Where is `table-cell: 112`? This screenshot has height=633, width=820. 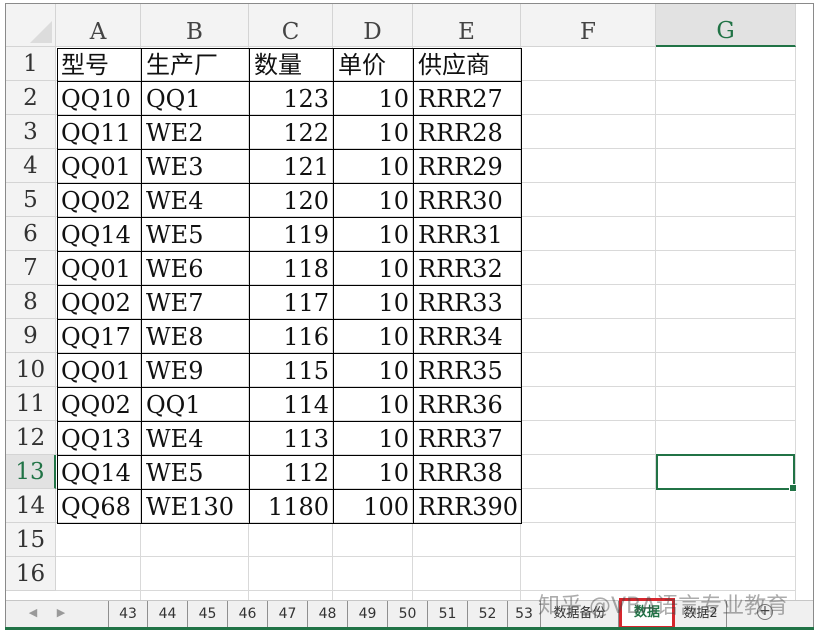
table-cell: 112 is located at coordinates (292, 473).